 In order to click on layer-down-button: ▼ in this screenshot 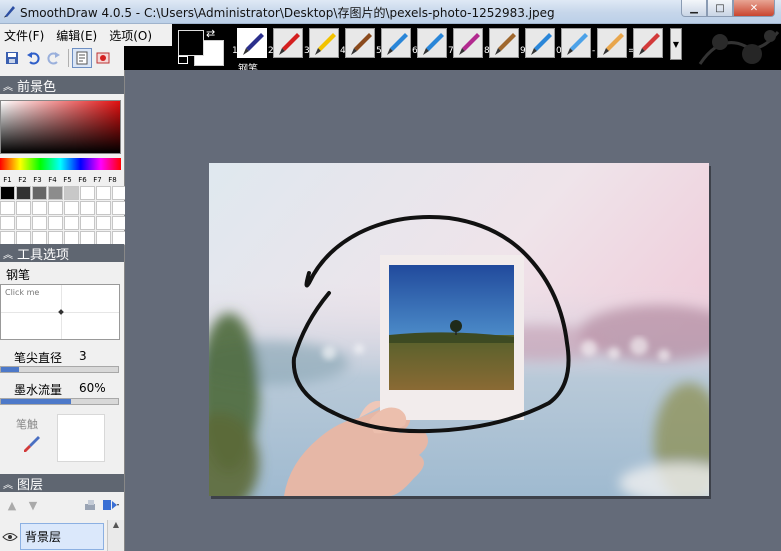, I will do `click(33, 505)`.